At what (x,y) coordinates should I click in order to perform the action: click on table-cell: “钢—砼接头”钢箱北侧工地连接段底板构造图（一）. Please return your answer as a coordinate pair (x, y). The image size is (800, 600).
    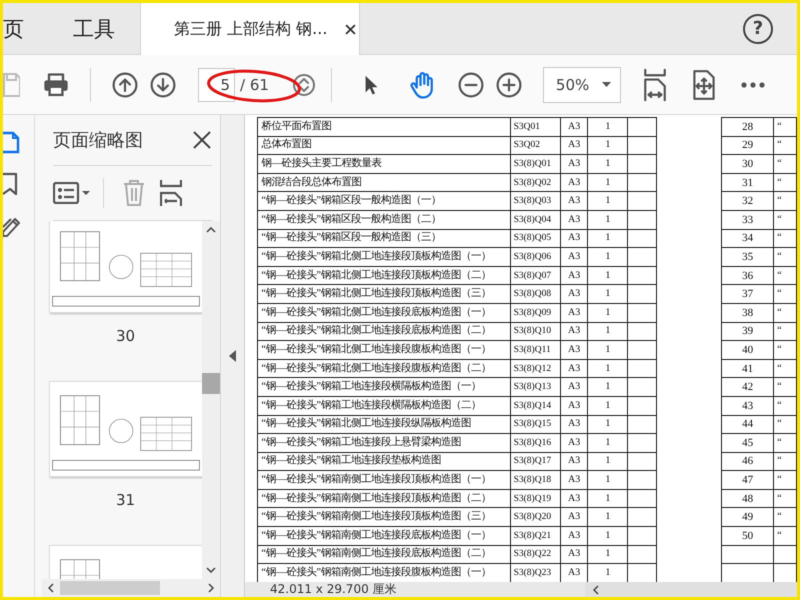
    Looking at the image, I should click on (384, 312).